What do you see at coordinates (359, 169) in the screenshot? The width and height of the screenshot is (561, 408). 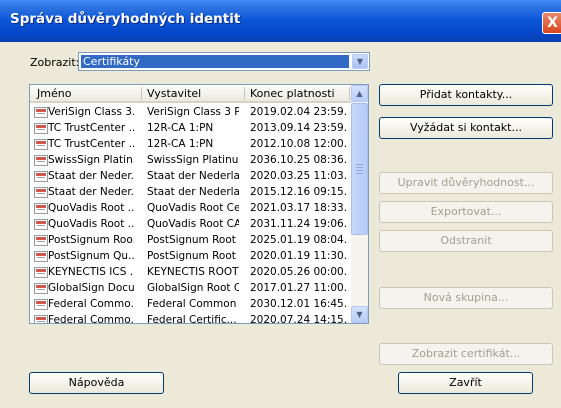 I see `scroll-thumb` at bounding box center [359, 169].